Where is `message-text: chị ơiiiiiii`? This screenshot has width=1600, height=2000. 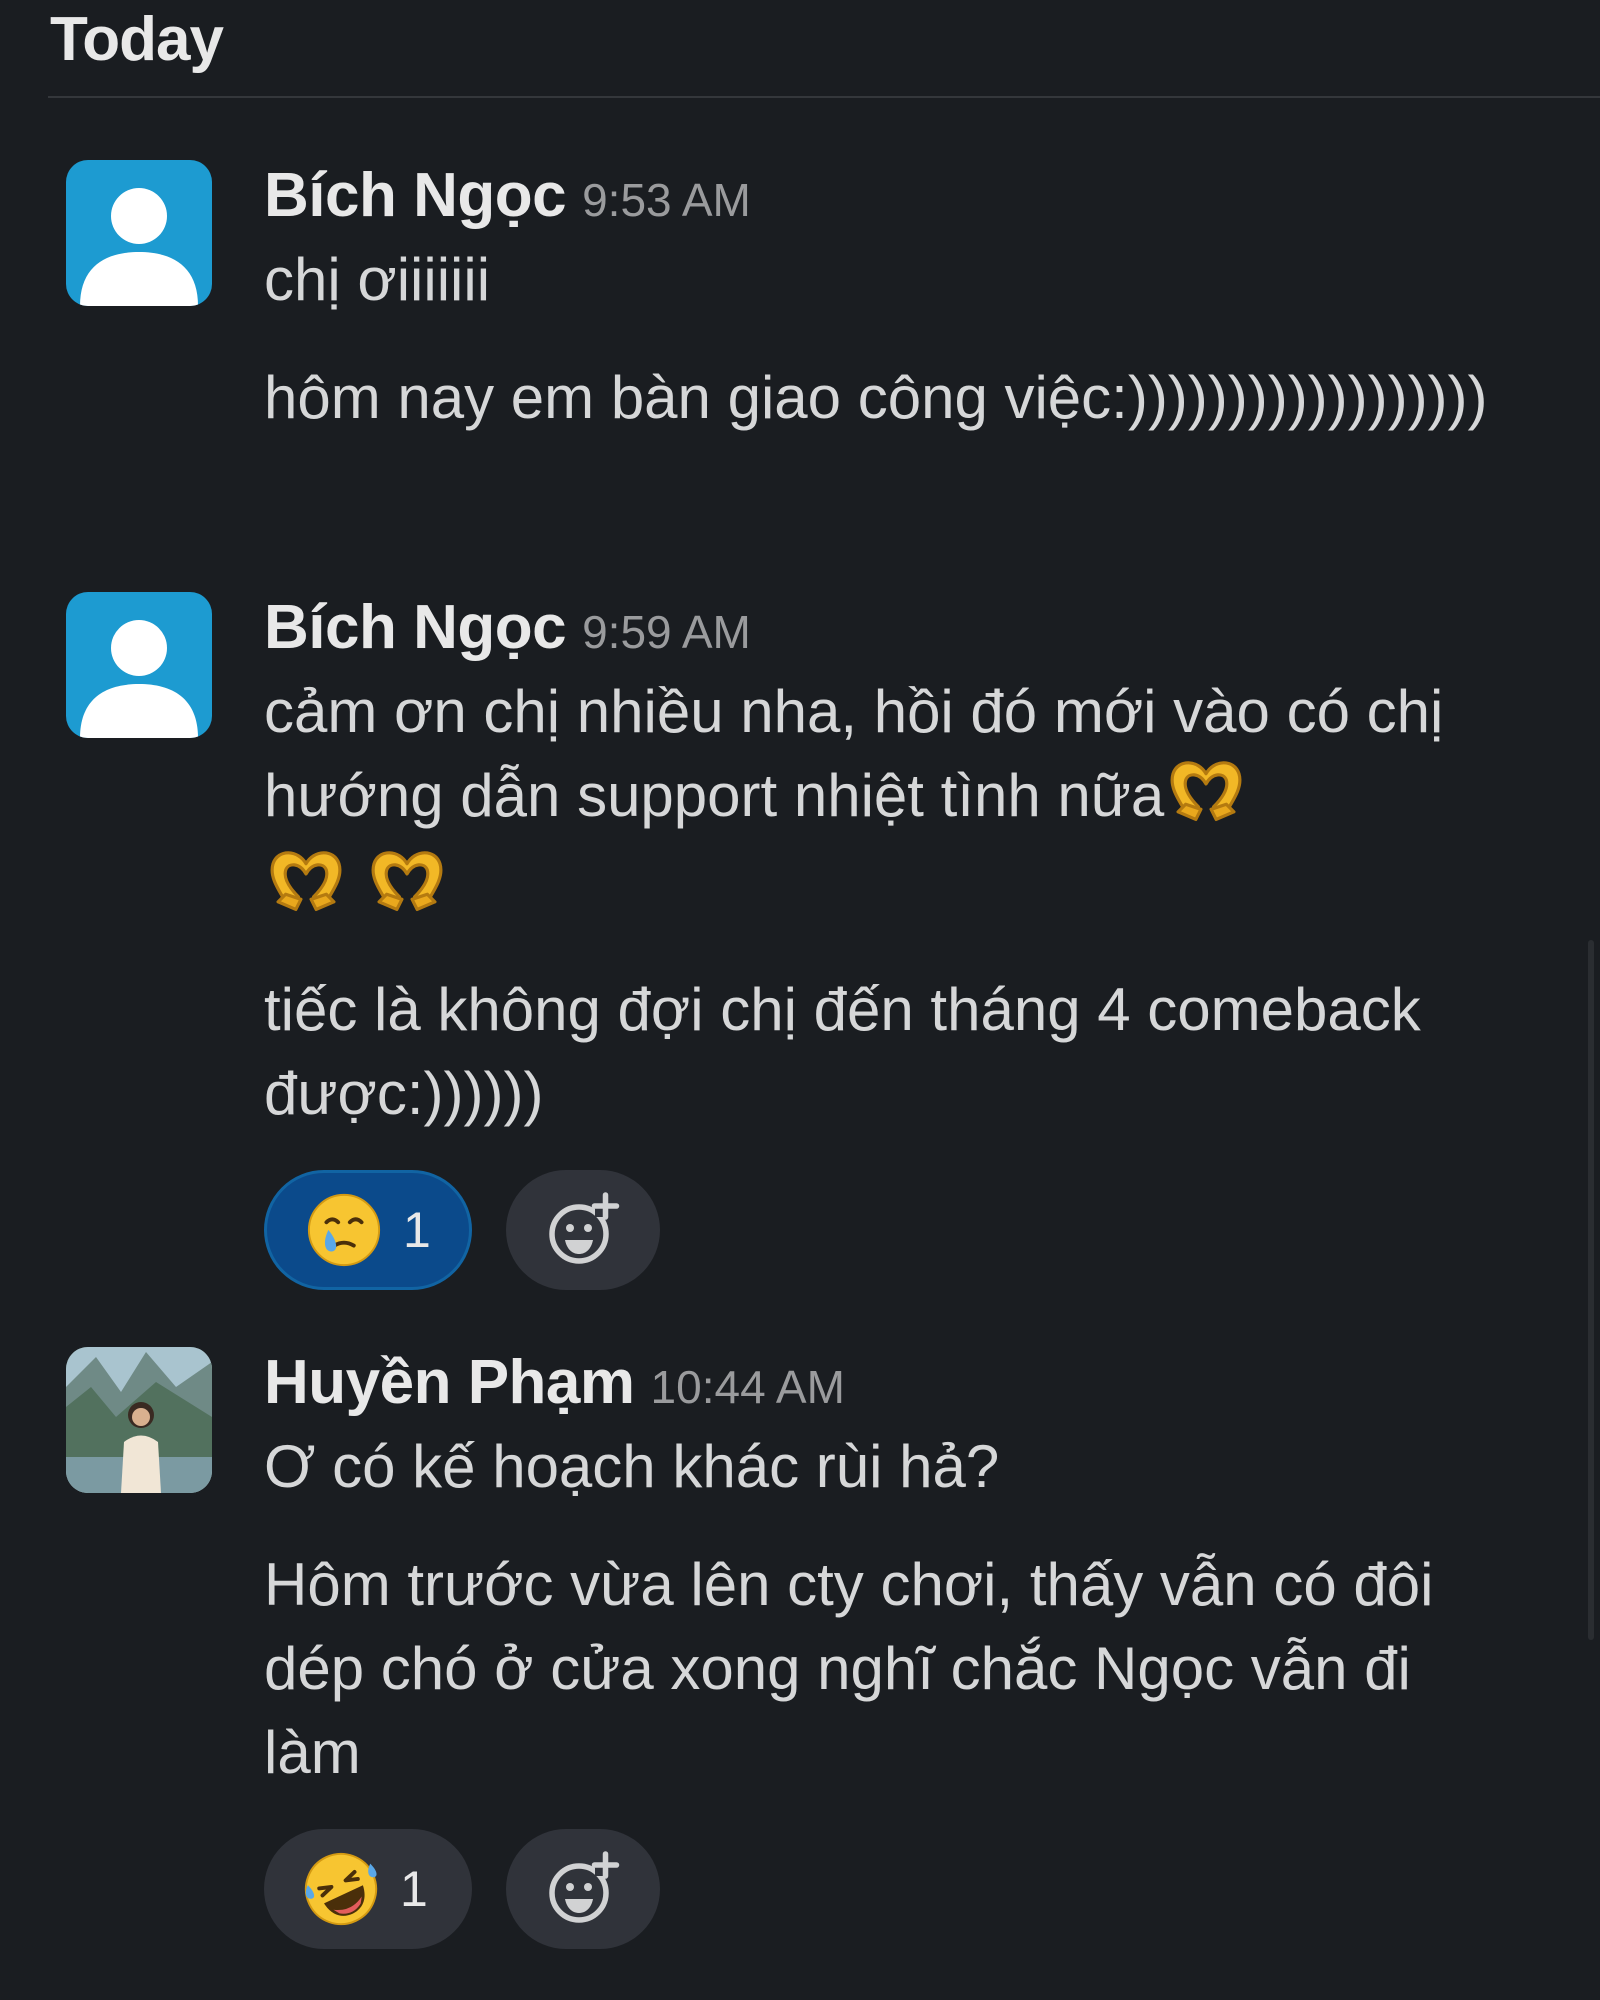 message-text: chị ơiiiiiii is located at coordinates (377, 279).